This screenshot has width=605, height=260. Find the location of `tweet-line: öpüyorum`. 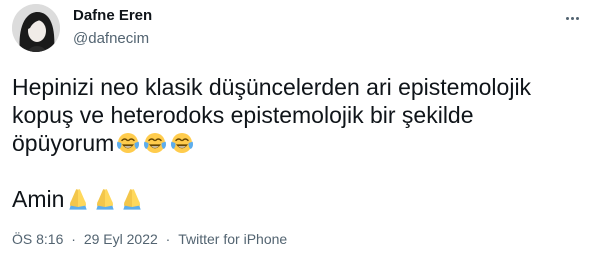

tweet-line: öpüyorum is located at coordinates (302, 143).